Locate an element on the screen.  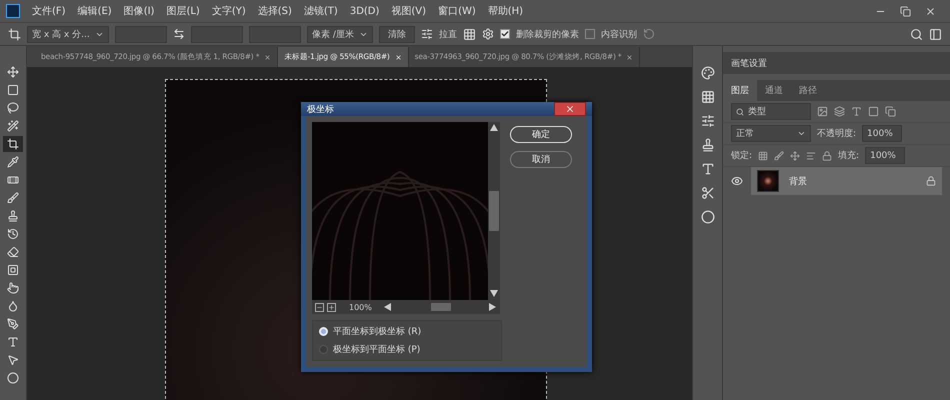
filter-dropdown: 类型 is located at coordinates (771, 111).